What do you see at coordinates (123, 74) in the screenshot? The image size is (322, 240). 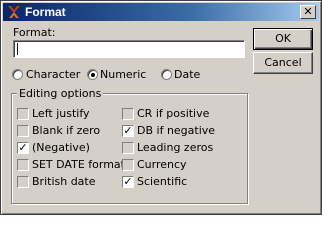 I see `radio-numeric-label: Numeric` at bounding box center [123, 74].